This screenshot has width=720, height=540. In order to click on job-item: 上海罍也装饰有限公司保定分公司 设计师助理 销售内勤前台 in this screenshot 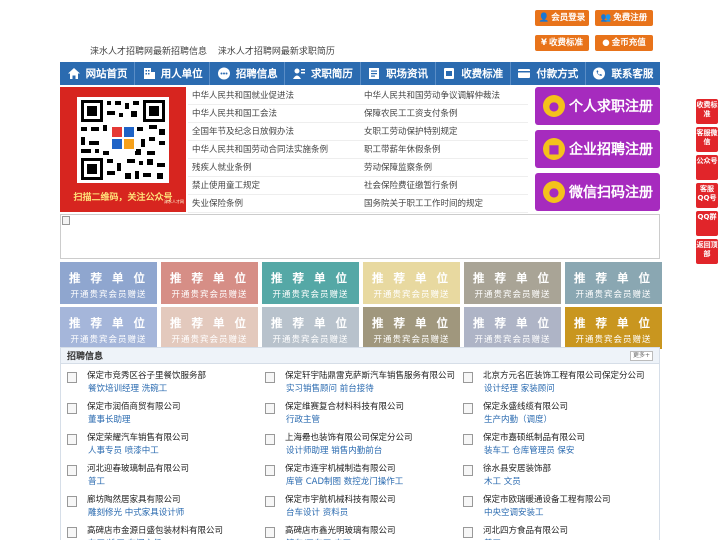, I will do `click(357, 446)`.